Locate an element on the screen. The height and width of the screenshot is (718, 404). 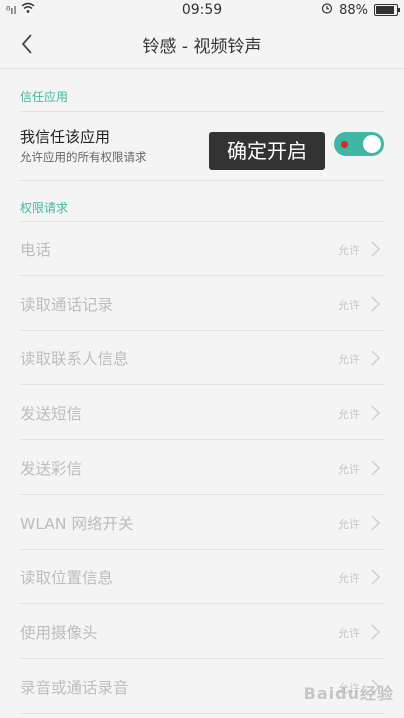
battery-percent: 88% is located at coordinates (353, 10).